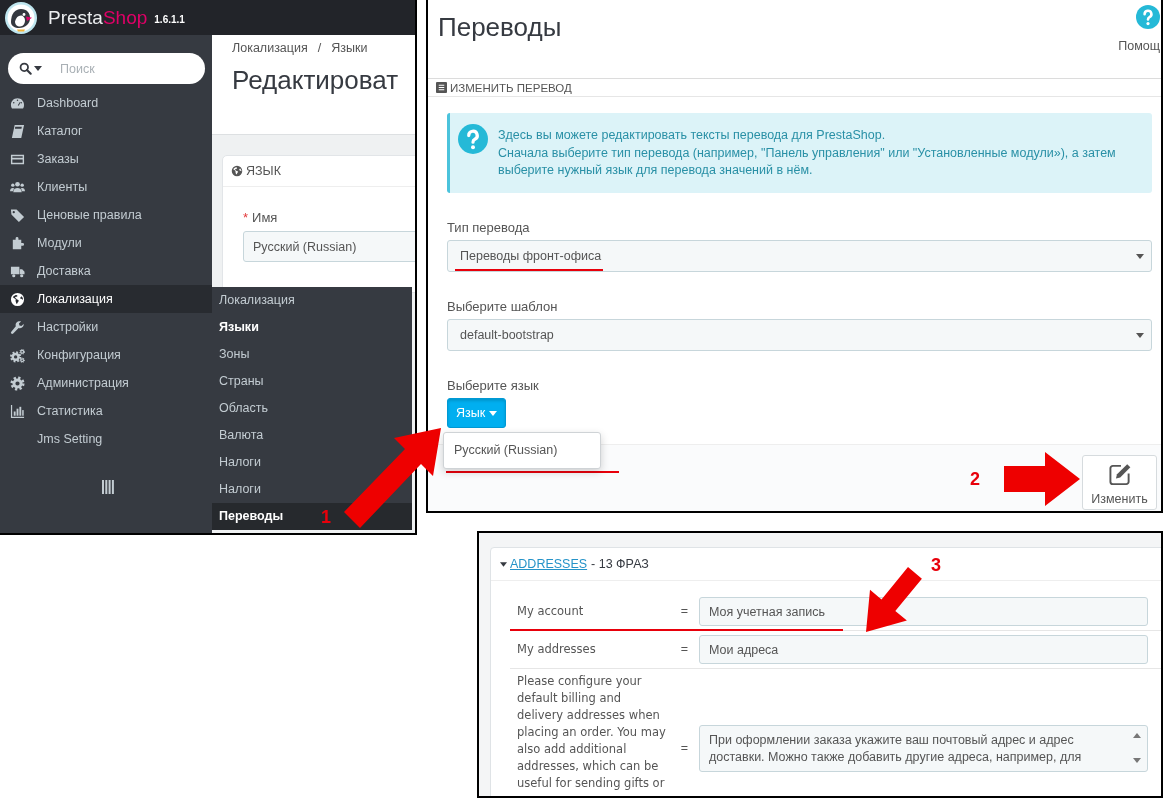  I want to click on page-title: Переводы, so click(500, 27).